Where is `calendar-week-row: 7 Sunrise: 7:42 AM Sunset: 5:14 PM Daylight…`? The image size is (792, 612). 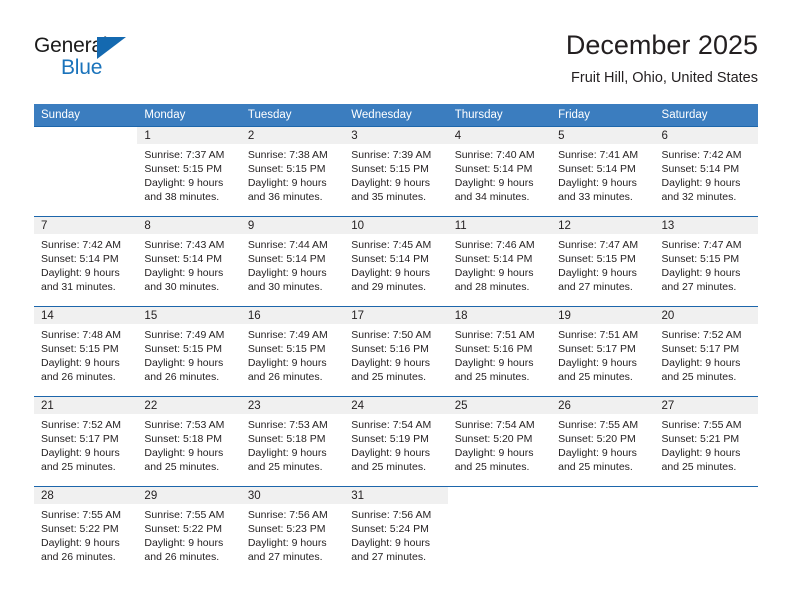 calendar-week-row: 7 Sunrise: 7:42 AM Sunset: 5:14 PM Daylight… is located at coordinates (396, 261).